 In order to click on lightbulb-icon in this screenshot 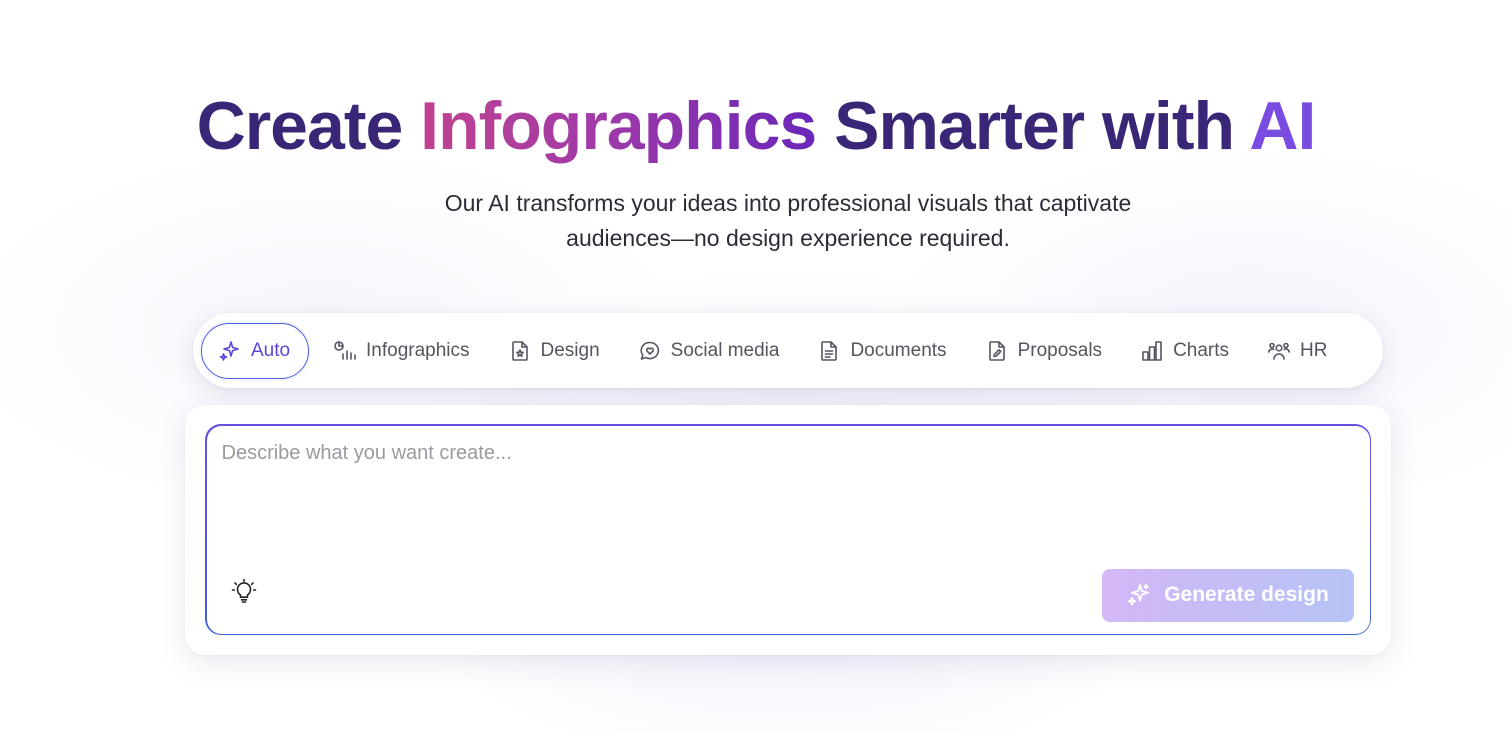, I will do `click(244, 591)`.